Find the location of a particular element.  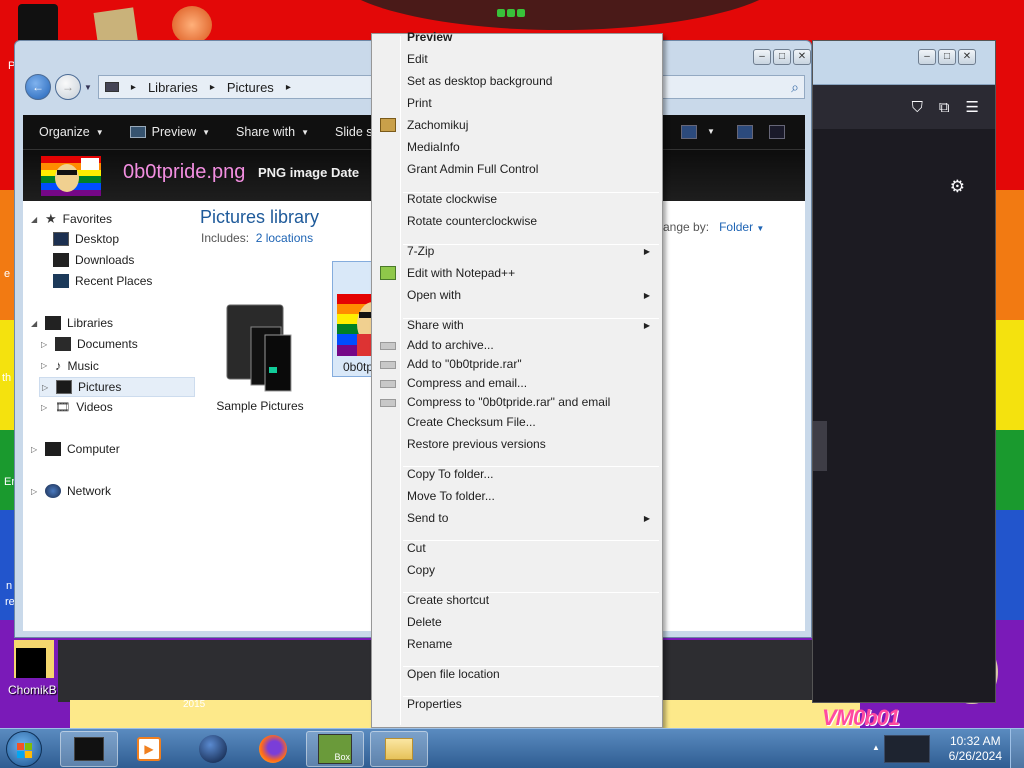

preview-icon is located at coordinates (137, 132).